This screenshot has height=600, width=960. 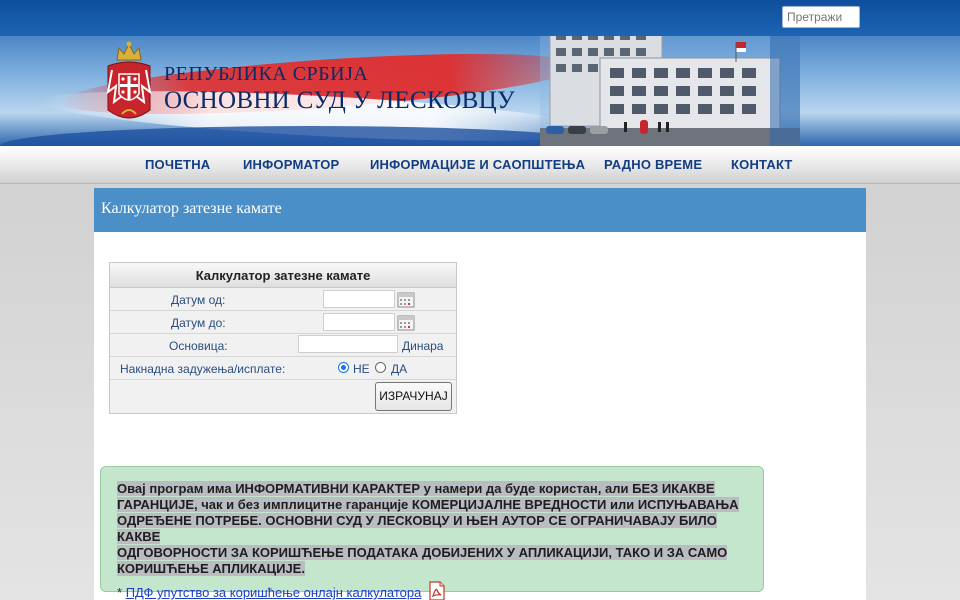 I want to click on court-title: РЕПУБЛИКА СРБИЈА ОСНОВНИ СУД У ЛЕСКОВЦУ, so click(x=339, y=88).